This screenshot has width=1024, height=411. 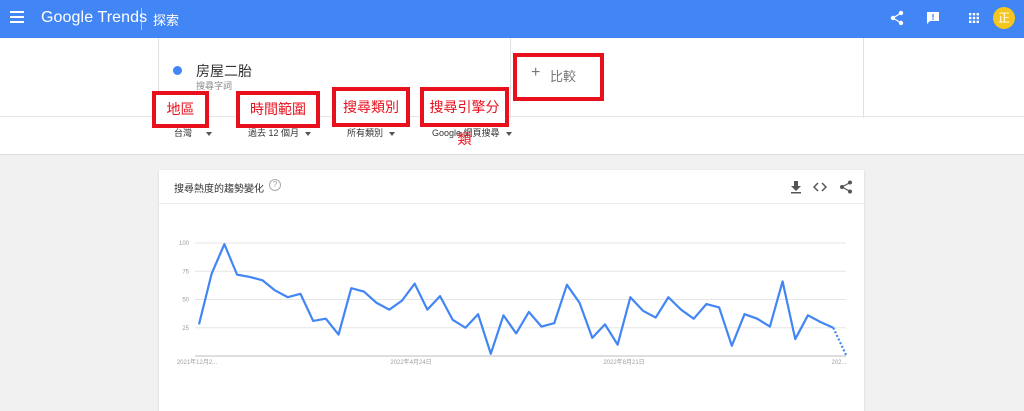 I want to click on partial-data-segment, so click(x=839, y=341).